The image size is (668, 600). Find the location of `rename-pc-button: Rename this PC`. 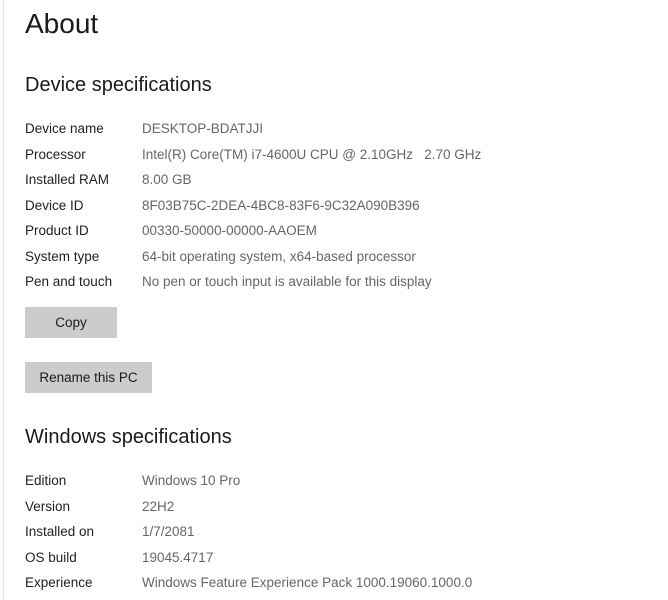

rename-pc-button: Rename this PC is located at coordinates (88, 377).